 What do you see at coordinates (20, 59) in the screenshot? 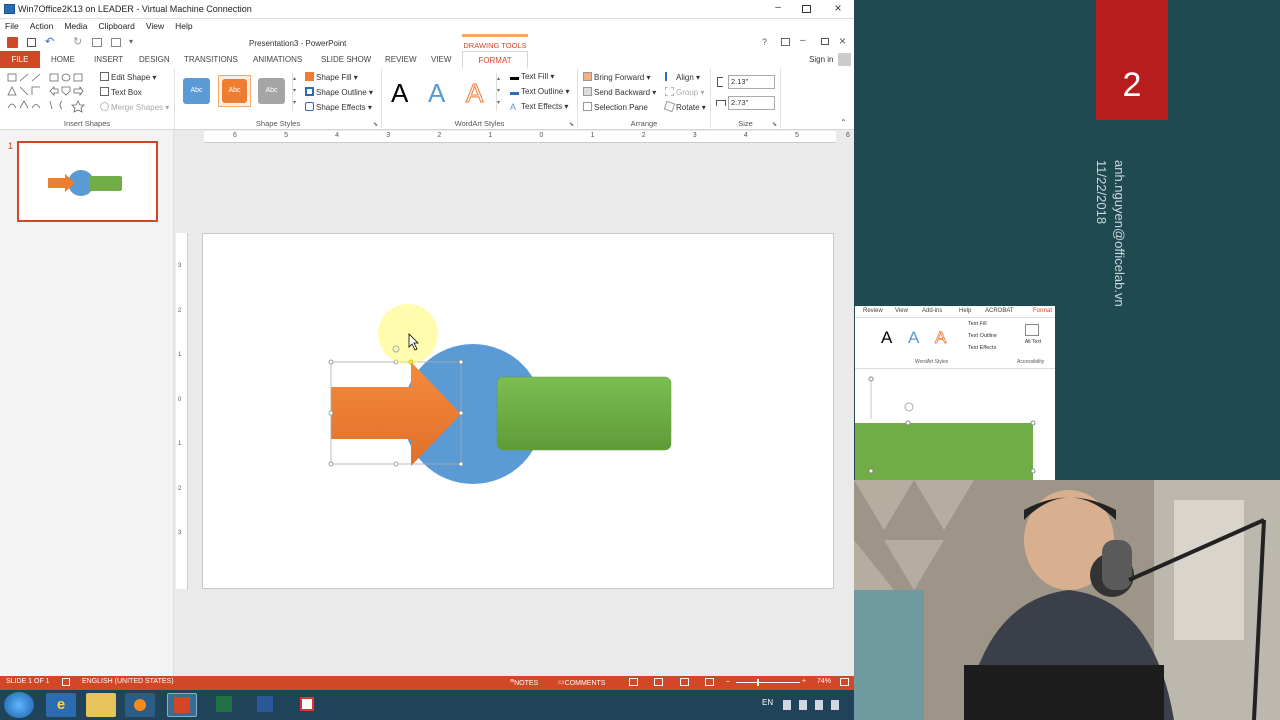
I see `tab-file: FILE` at bounding box center [20, 59].